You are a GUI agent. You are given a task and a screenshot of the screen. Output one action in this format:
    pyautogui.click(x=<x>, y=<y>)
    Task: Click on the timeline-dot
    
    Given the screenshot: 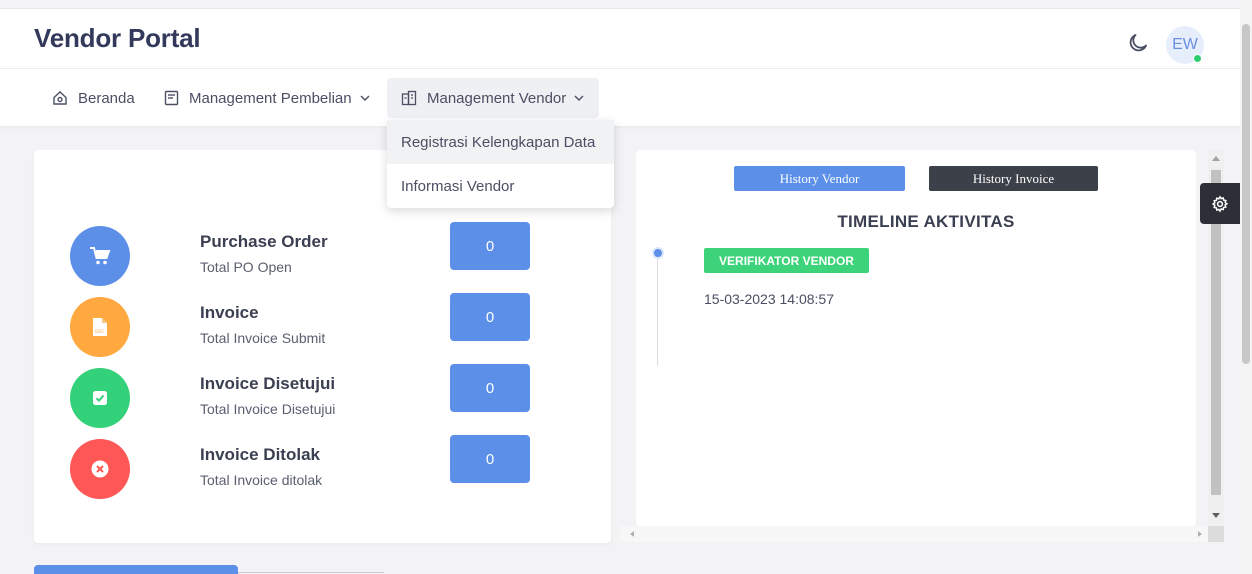 What is the action you would take?
    pyautogui.click(x=658, y=253)
    